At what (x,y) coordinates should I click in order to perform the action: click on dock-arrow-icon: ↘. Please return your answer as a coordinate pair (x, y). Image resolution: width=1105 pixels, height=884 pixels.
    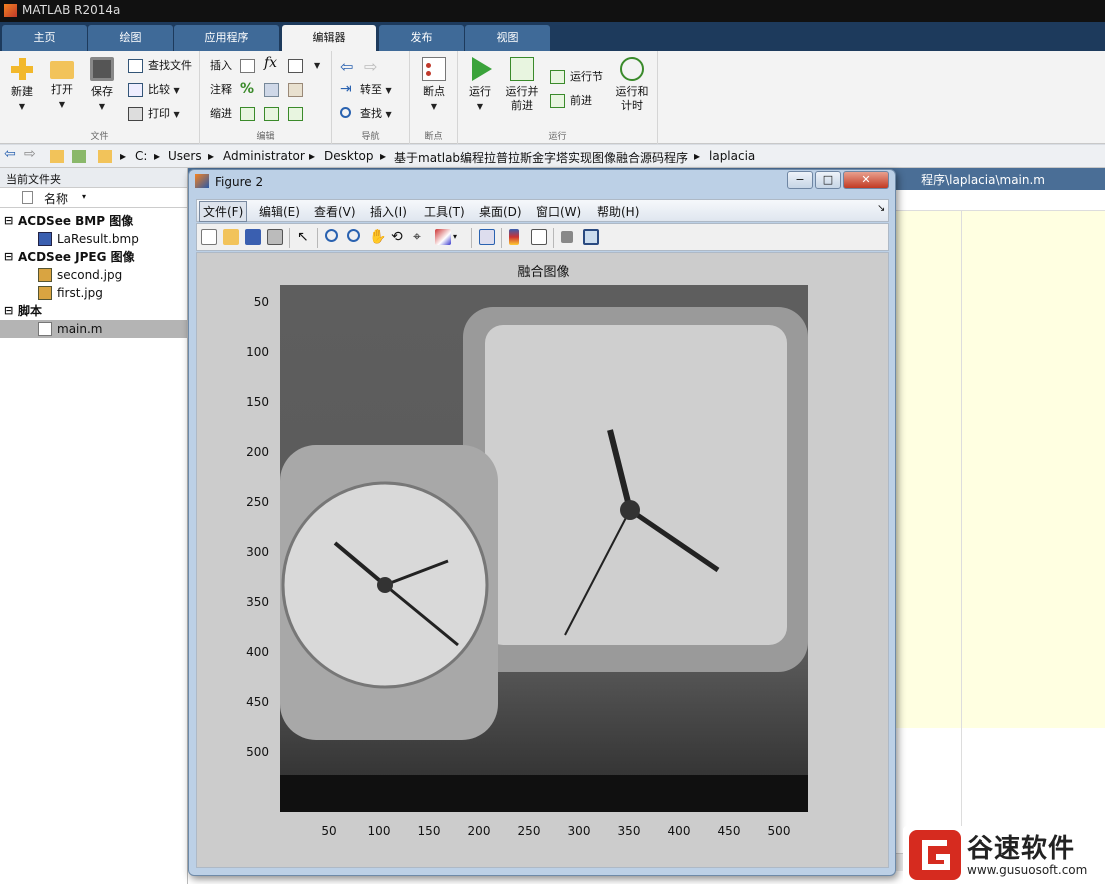
    Looking at the image, I should click on (881, 208).